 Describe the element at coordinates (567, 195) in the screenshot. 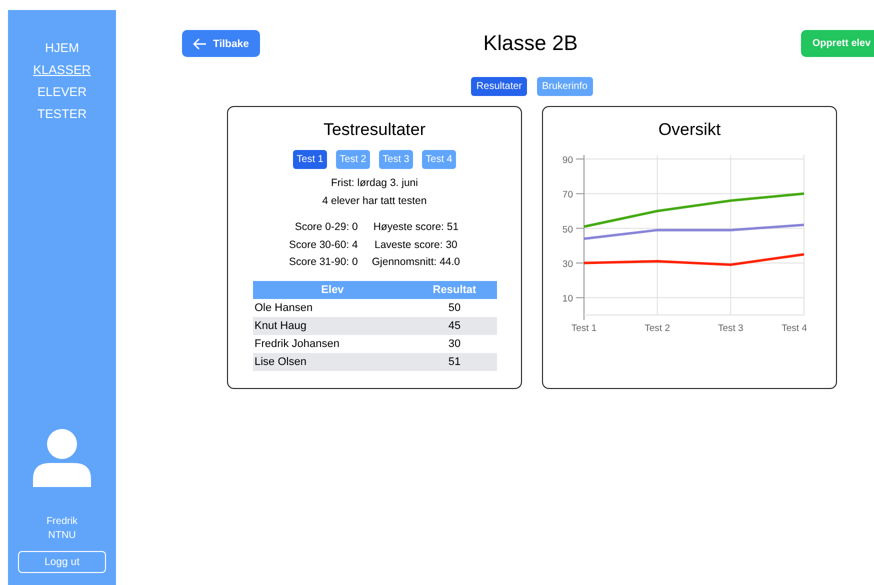

I see `axis-label: 70` at that location.